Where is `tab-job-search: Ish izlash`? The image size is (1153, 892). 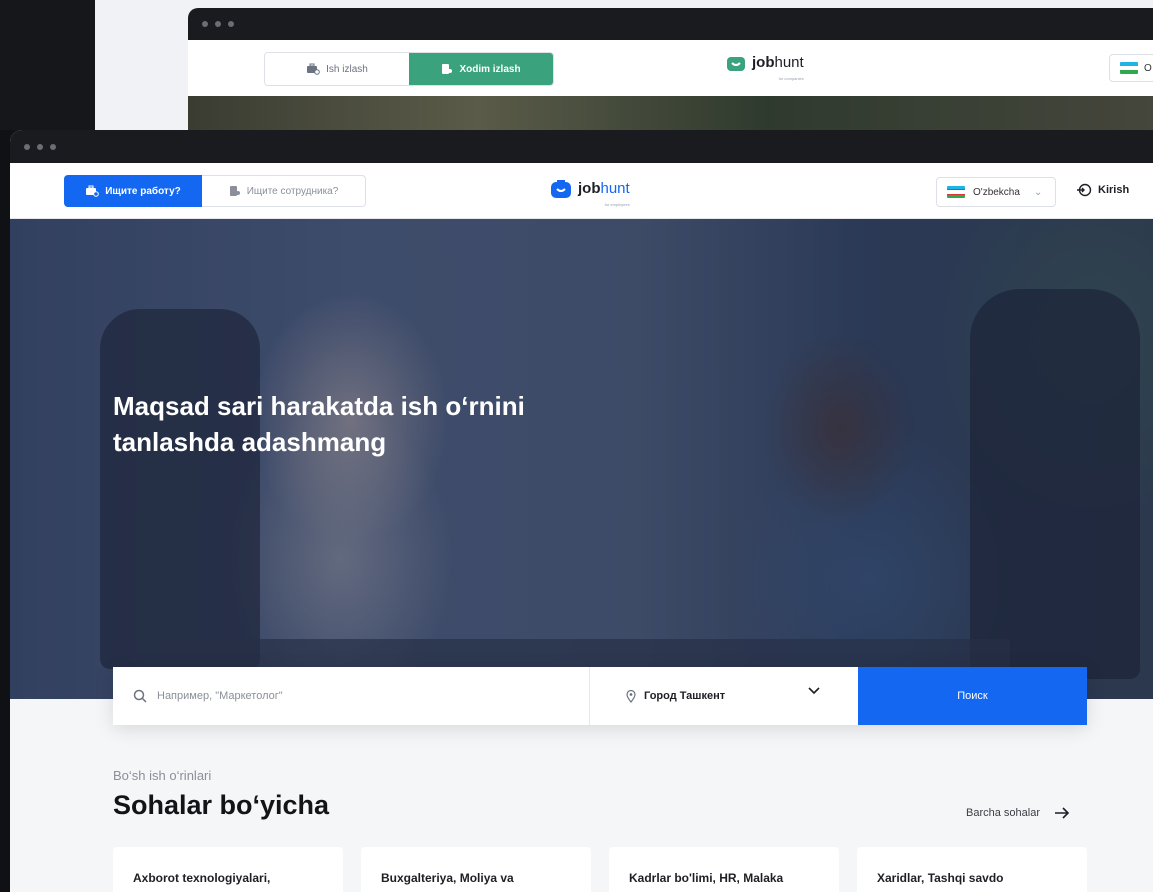
tab-job-search: Ish izlash is located at coordinates (337, 69).